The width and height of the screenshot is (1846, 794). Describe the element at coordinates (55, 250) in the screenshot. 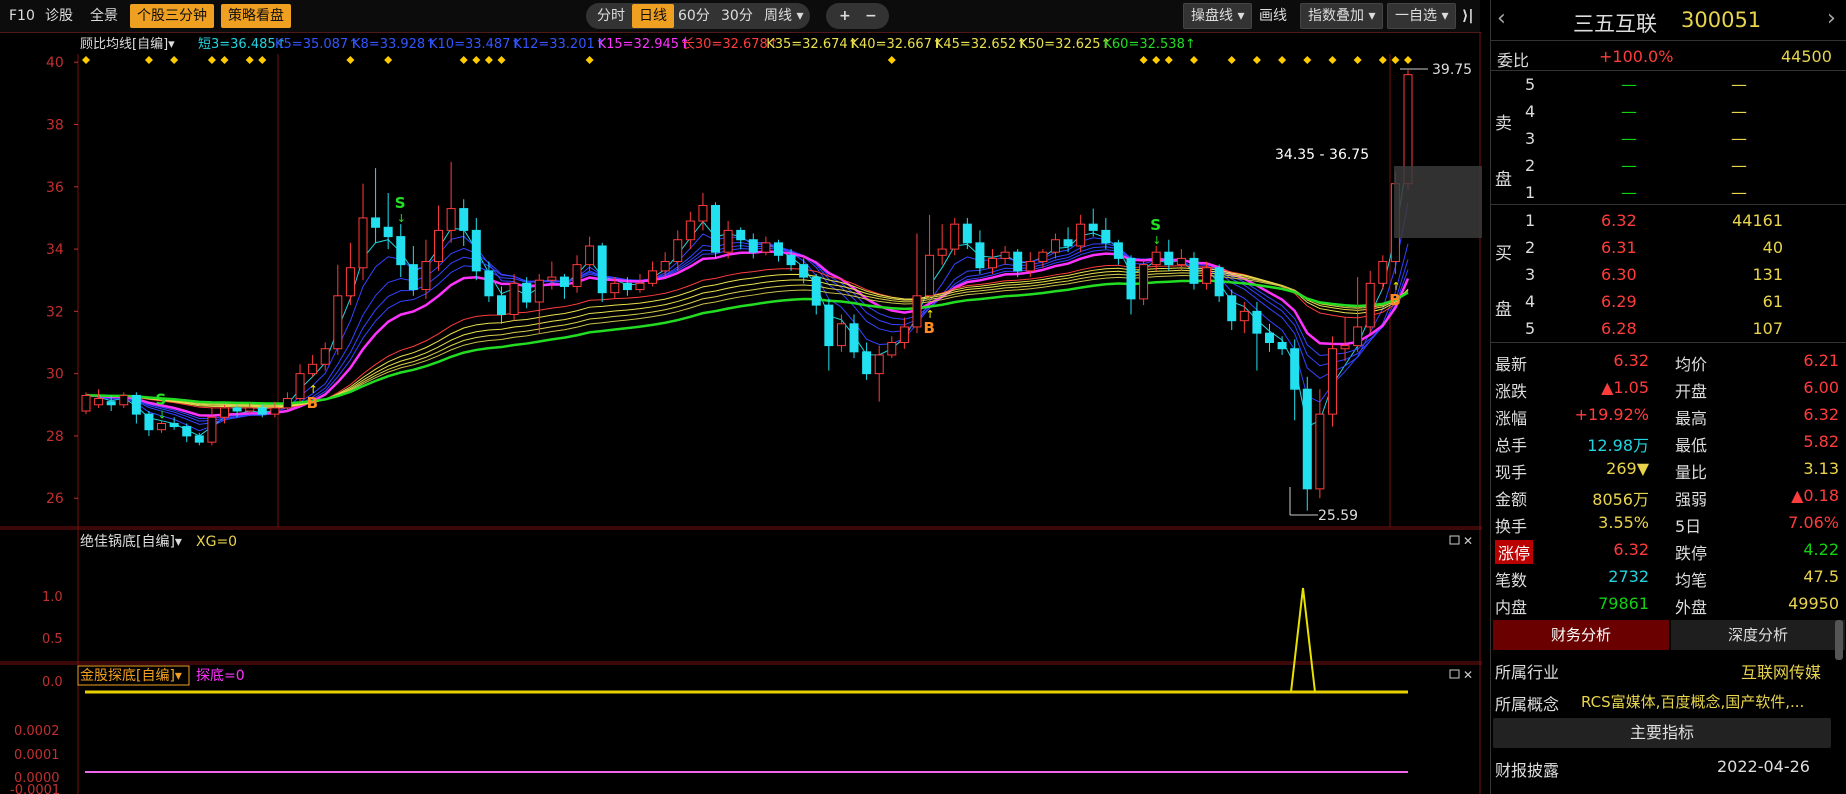

I see `y-tick-label: 34` at that location.